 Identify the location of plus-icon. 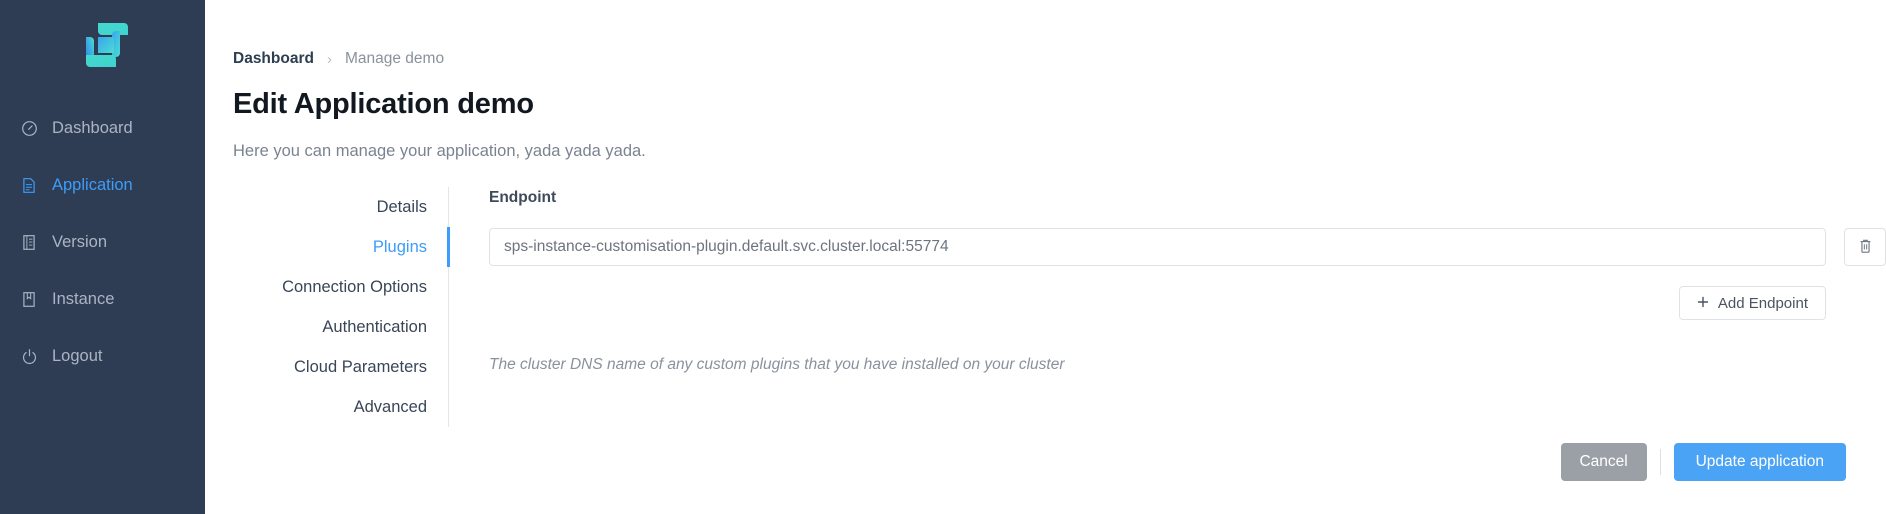
(1703, 303).